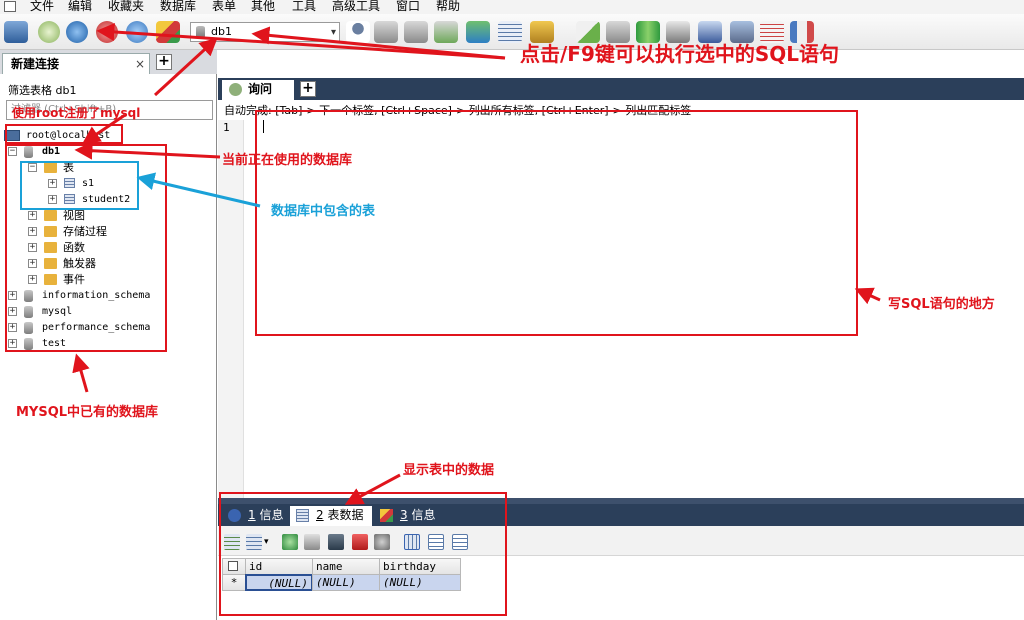 The height and width of the screenshot is (620, 1024). Describe the element at coordinates (116, 247) in the screenshot. I see `tree-node-folder: + 函数` at that location.